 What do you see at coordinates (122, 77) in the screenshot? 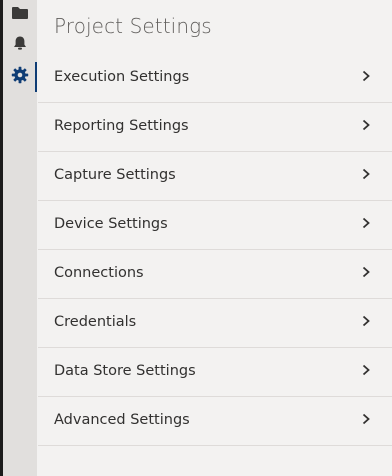
I see `settings-item-label: Execution Settings` at bounding box center [122, 77].